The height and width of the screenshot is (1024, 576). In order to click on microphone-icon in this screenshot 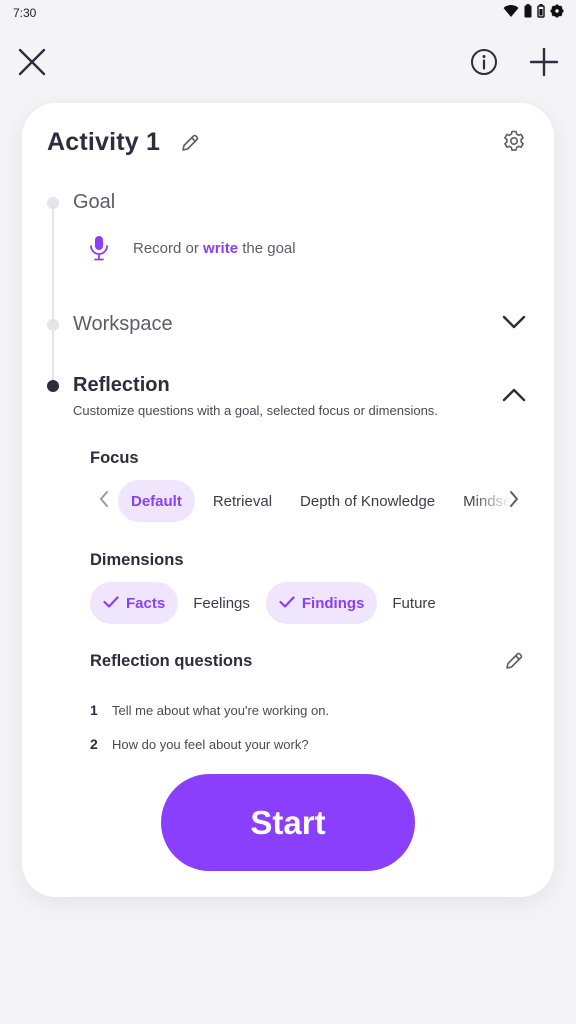, I will do `click(99, 248)`.